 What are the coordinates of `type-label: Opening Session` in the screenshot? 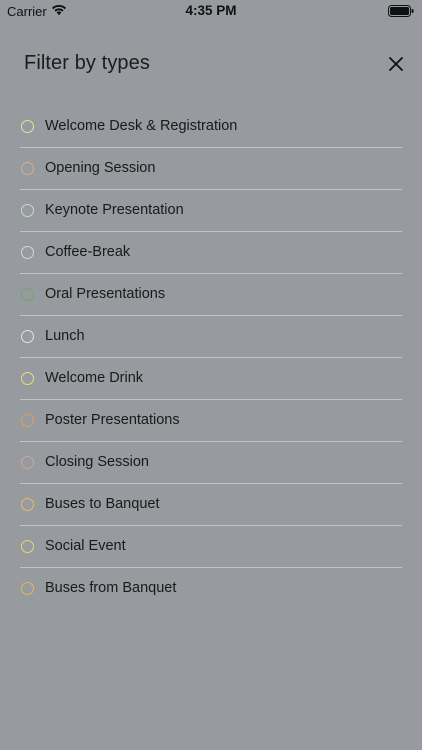 It's located at (100, 168).